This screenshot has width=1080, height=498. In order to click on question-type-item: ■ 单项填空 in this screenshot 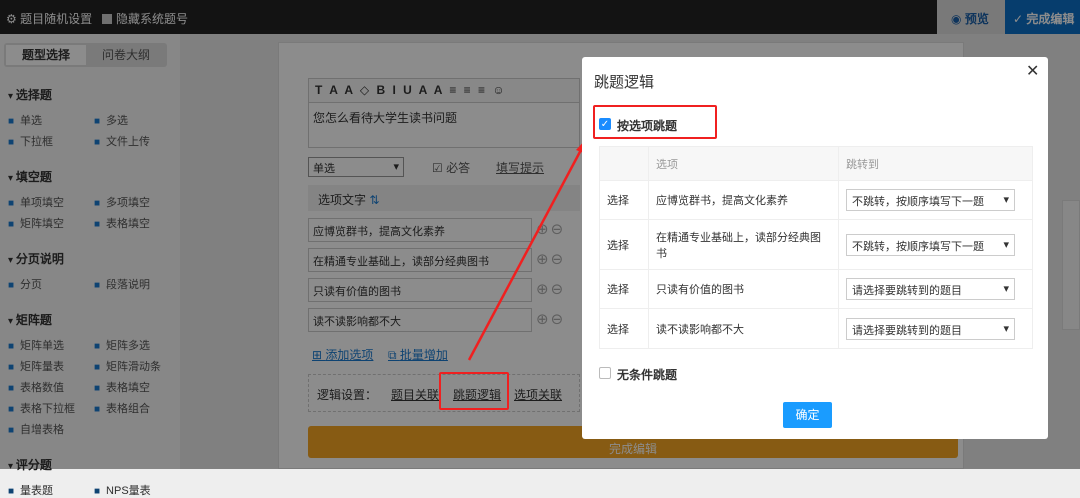, I will do `click(36, 202)`.